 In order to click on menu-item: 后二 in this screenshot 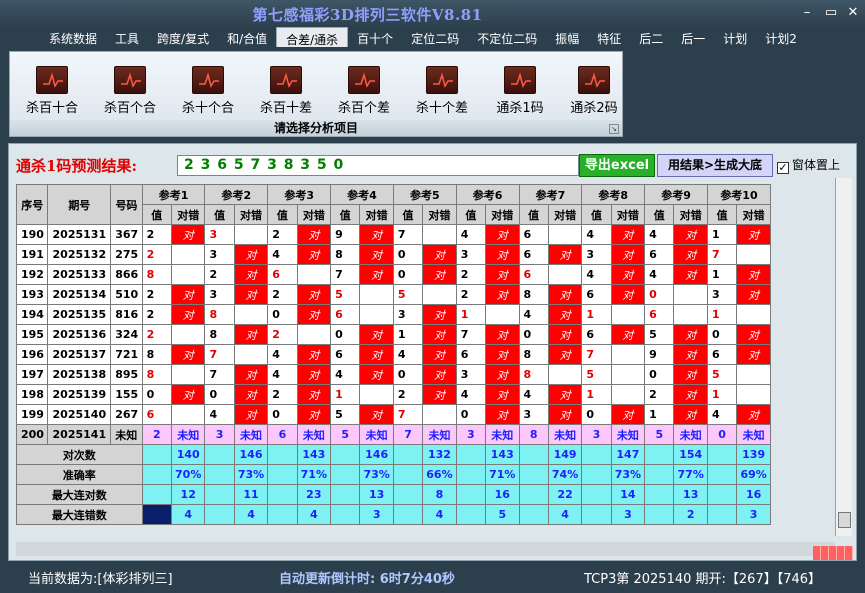, I will do `click(651, 37)`.